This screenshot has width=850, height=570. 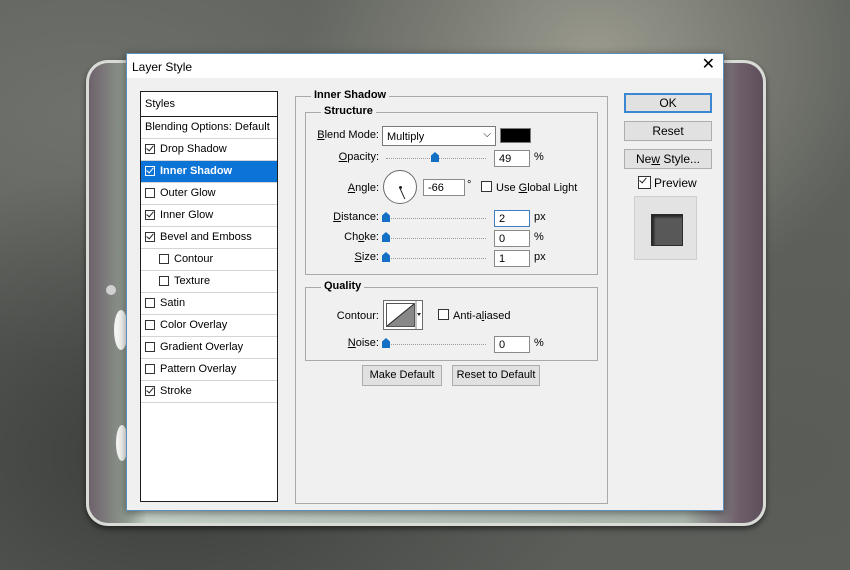 What do you see at coordinates (348, 111) in the screenshot?
I see `structure-title: Structure` at bounding box center [348, 111].